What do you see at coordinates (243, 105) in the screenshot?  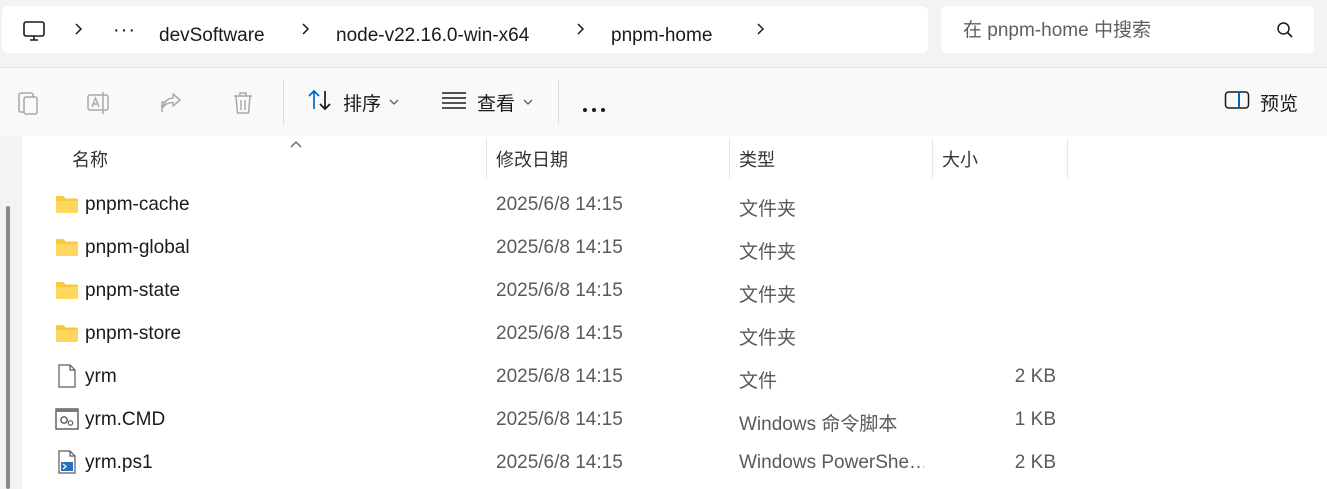 I see `delete-icon` at bounding box center [243, 105].